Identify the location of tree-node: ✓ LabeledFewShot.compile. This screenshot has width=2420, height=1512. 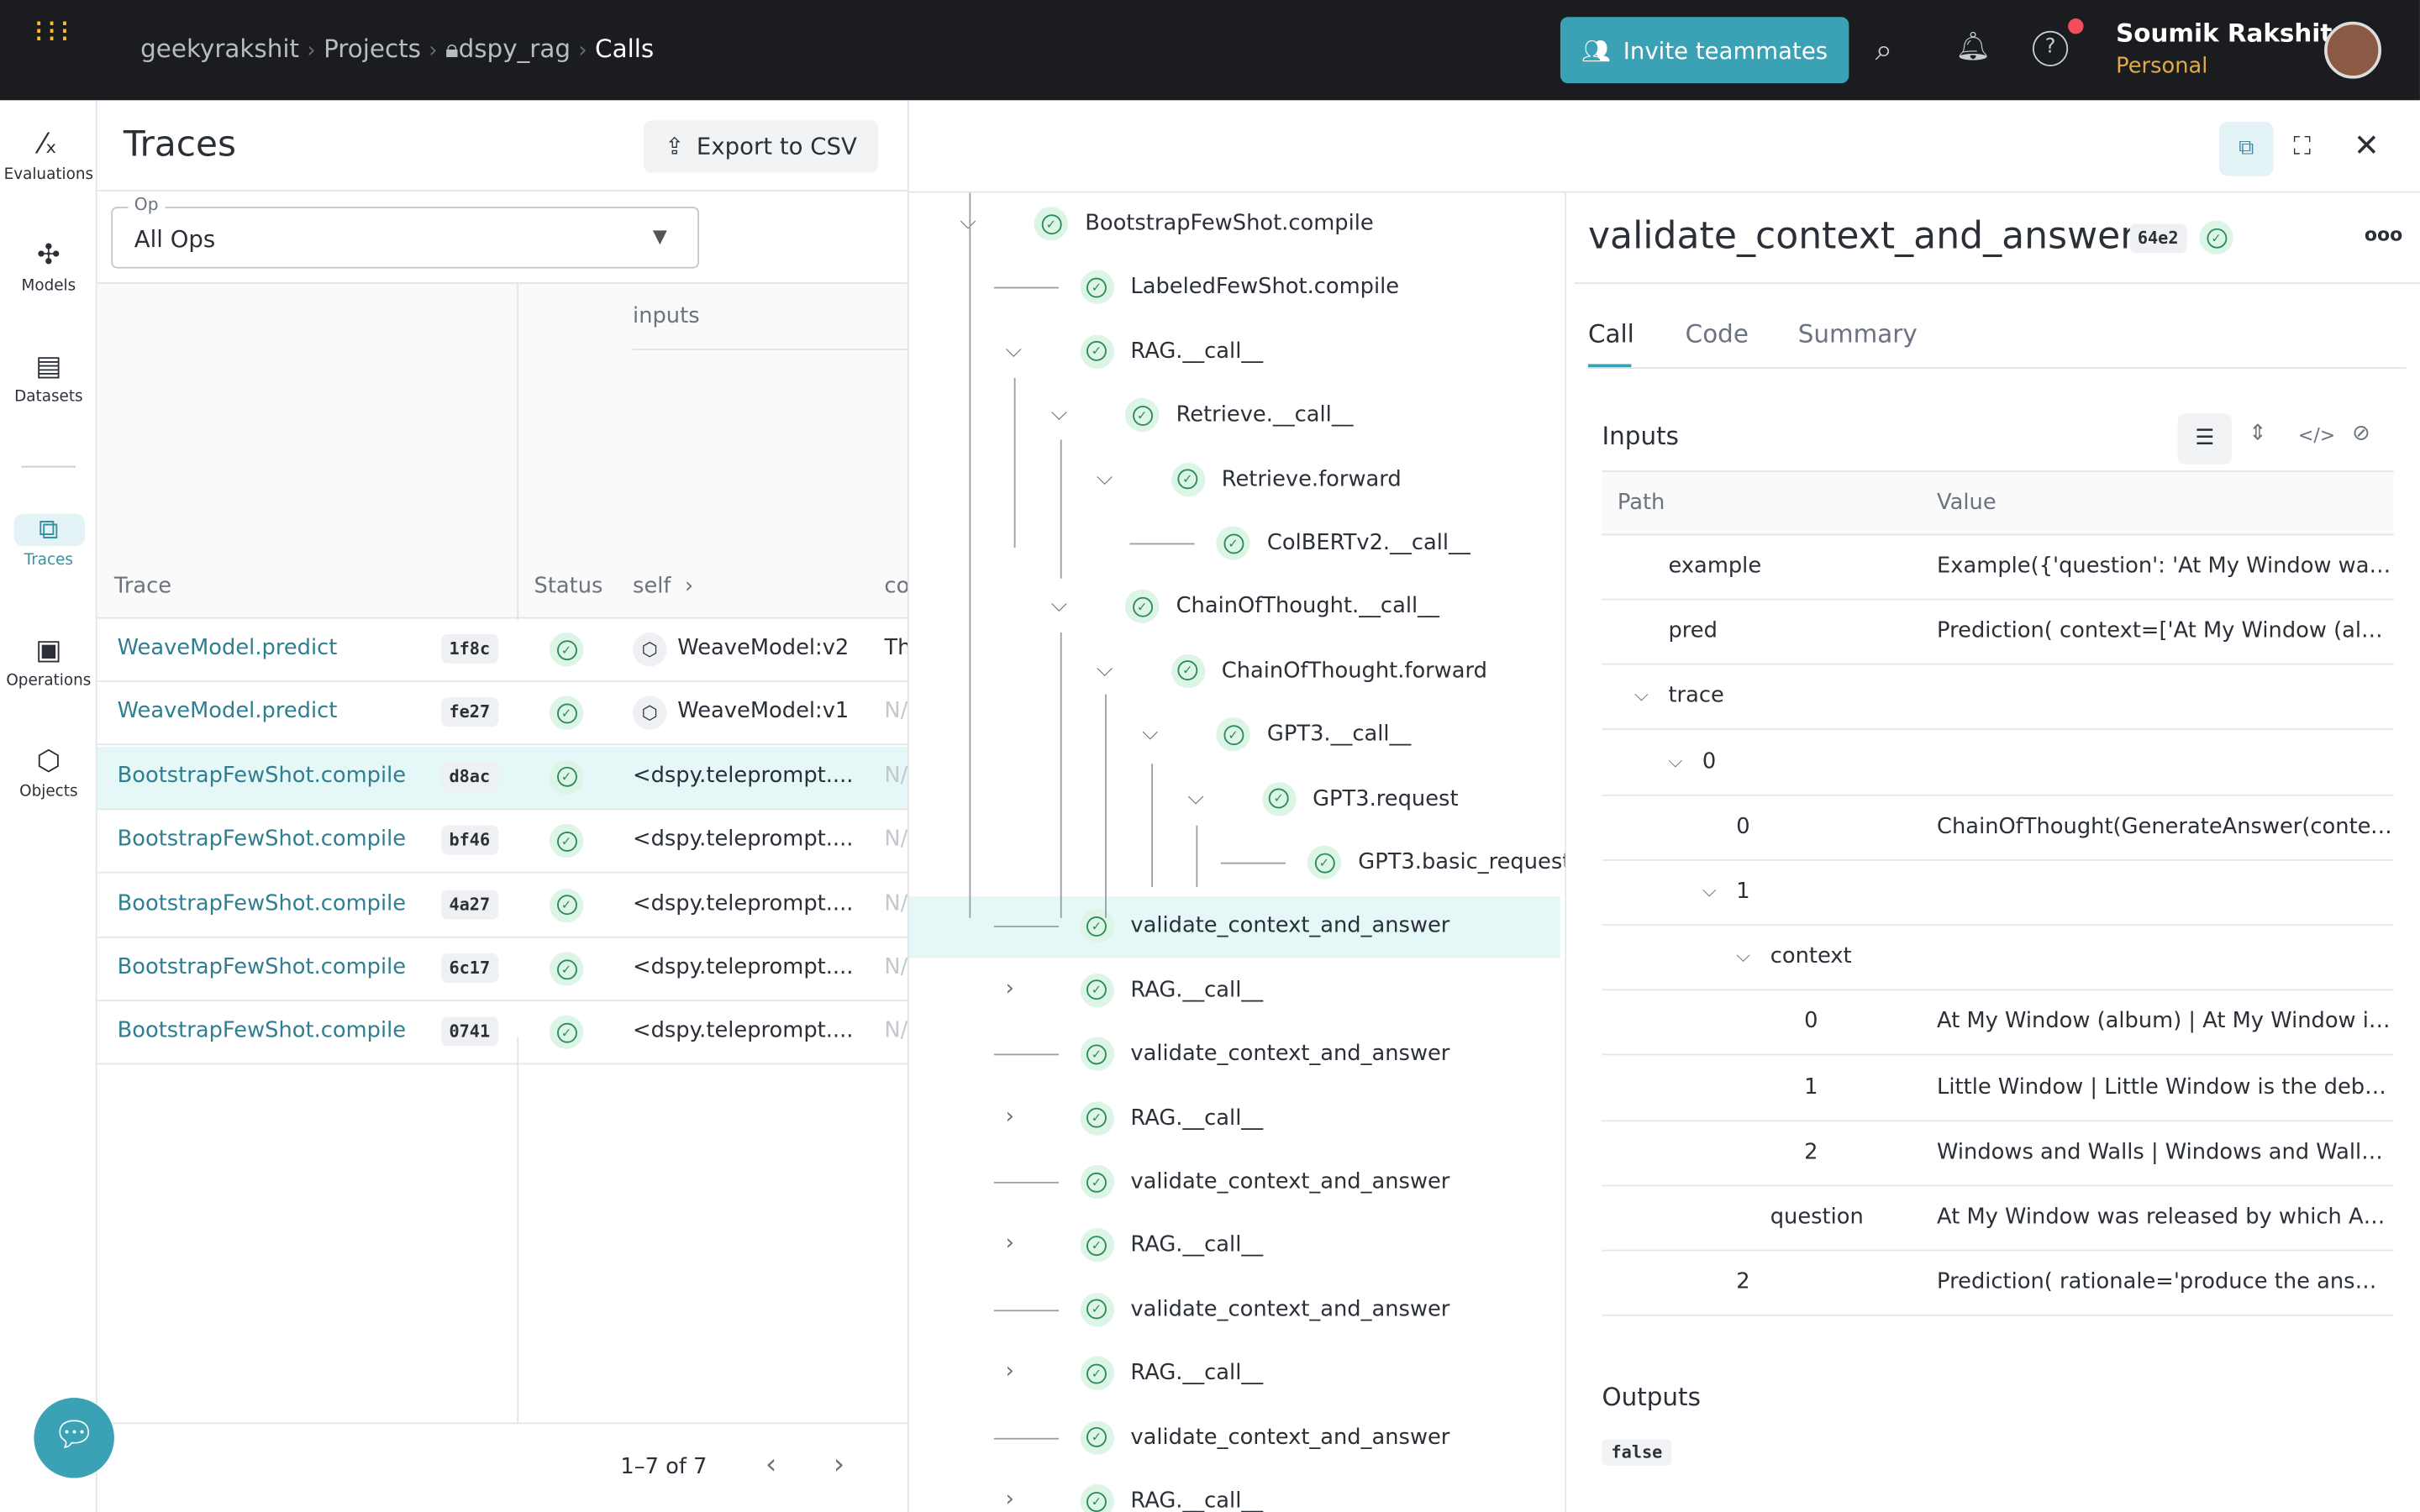
(1239, 287).